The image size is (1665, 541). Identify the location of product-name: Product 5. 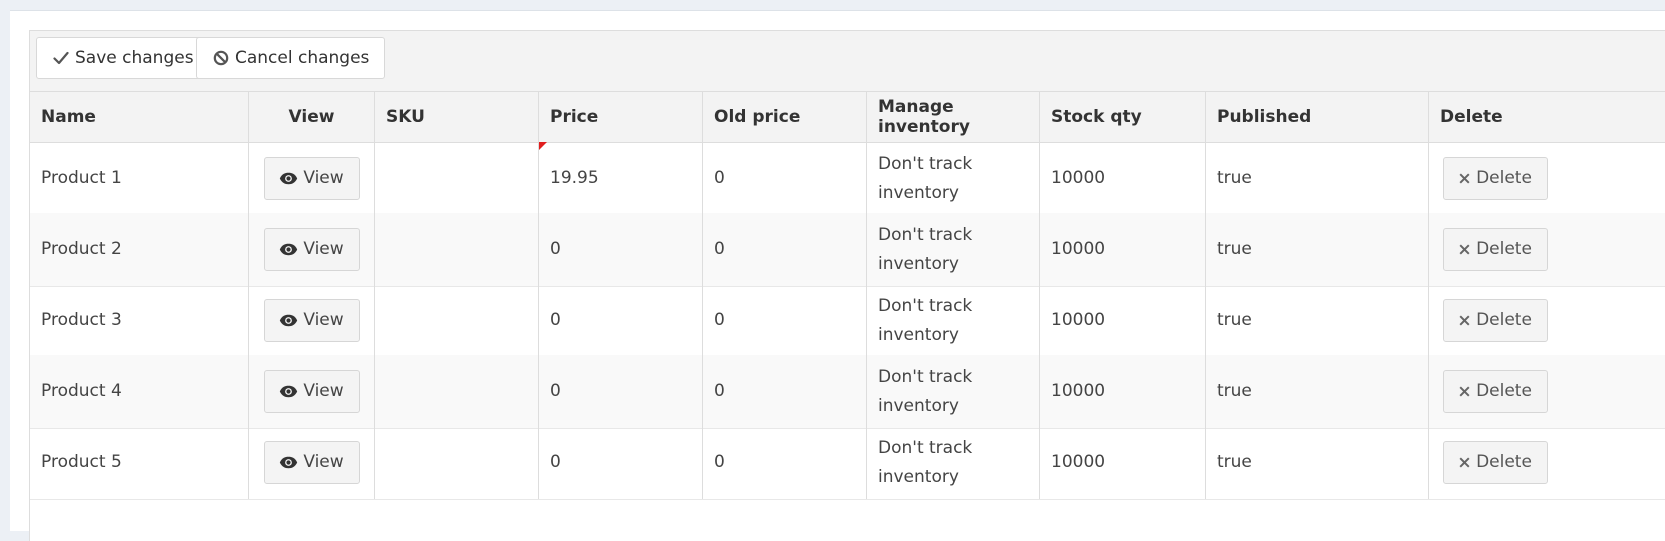
(81, 462).